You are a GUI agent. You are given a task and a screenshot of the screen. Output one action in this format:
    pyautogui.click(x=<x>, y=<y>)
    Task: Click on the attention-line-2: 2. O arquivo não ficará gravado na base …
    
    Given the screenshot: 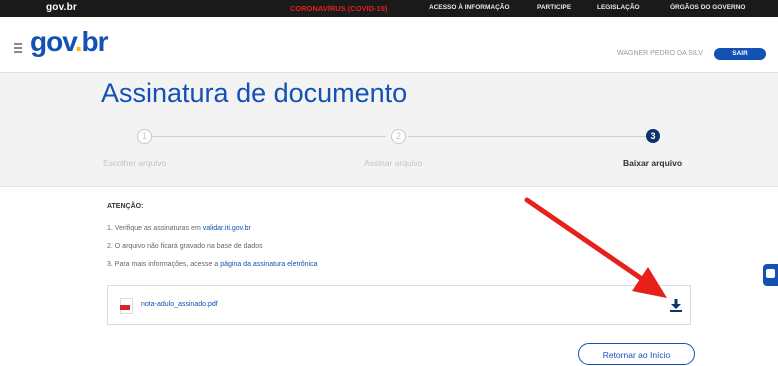 What is the action you would take?
    pyautogui.click(x=185, y=246)
    